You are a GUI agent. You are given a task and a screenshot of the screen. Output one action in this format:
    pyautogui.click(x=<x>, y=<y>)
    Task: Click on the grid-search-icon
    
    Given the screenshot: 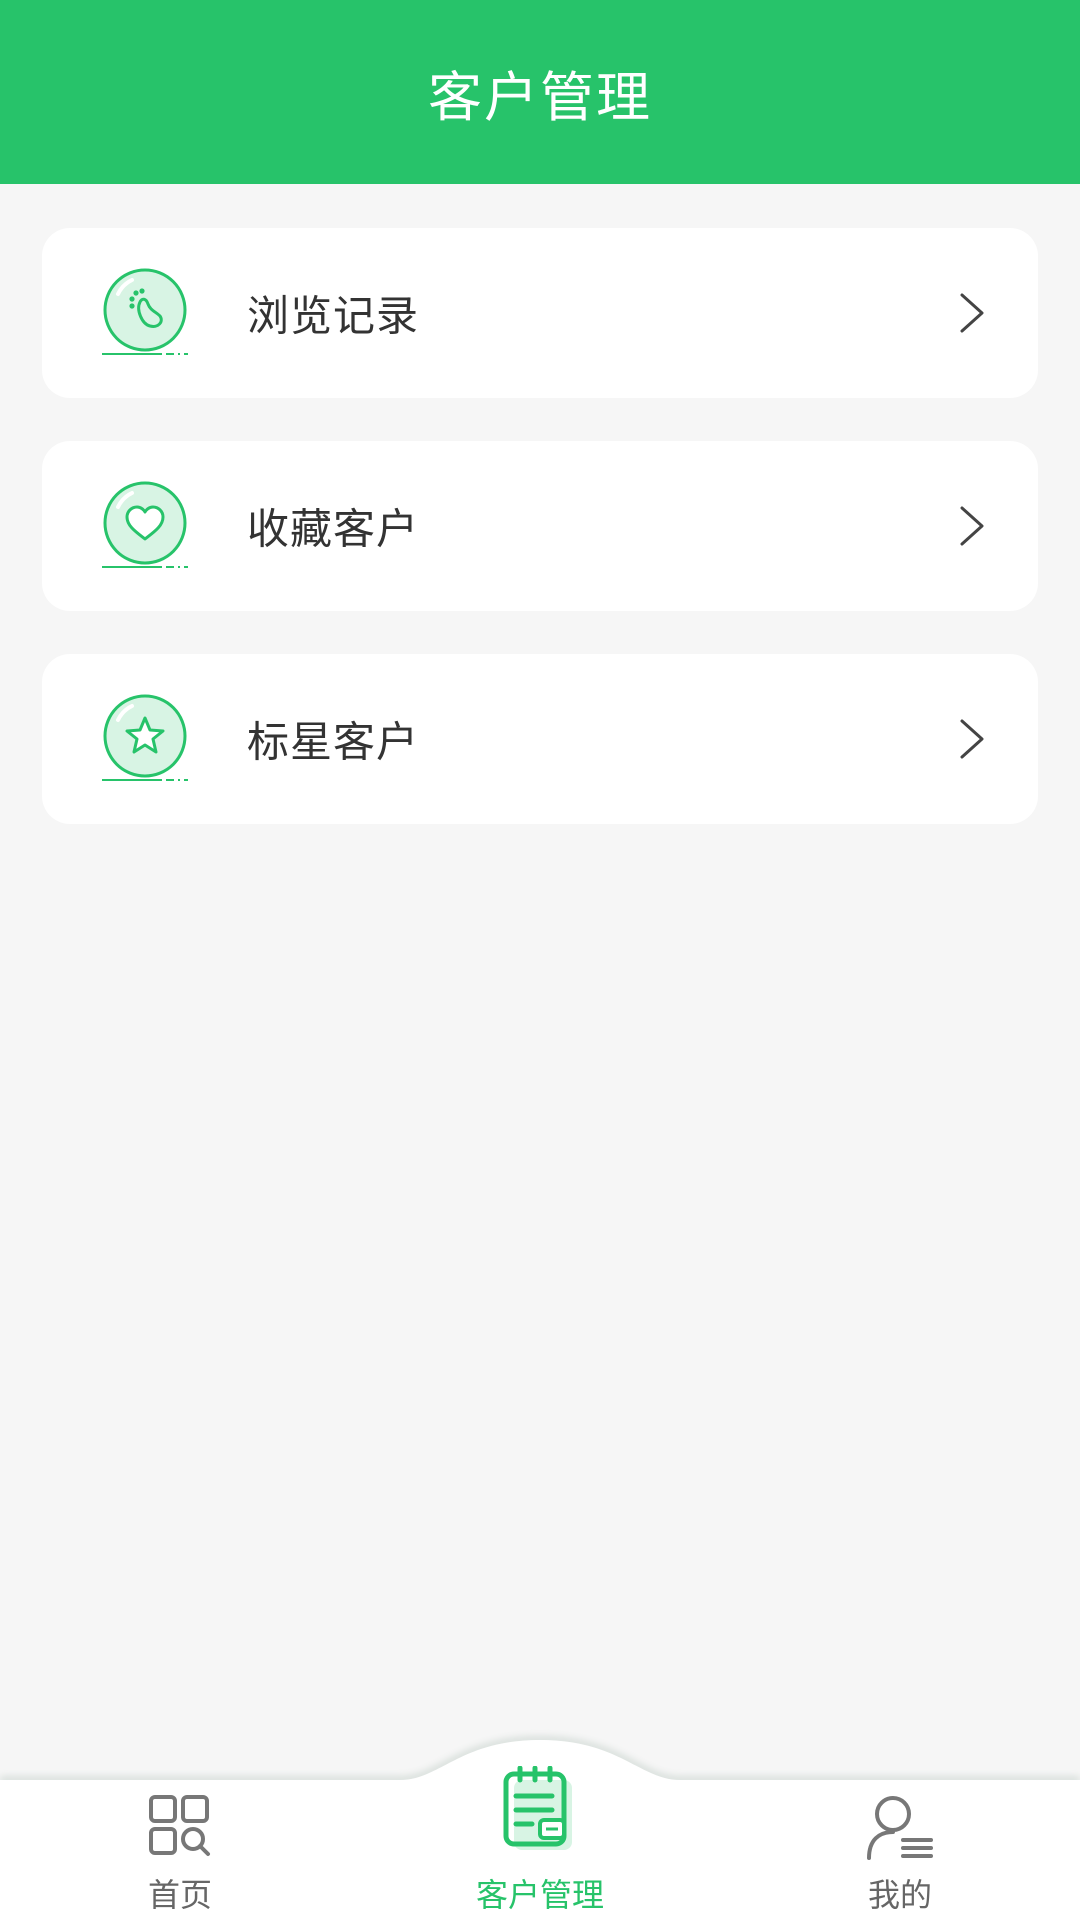 What is the action you would take?
    pyautogui.click(x=179, y=1825)
    